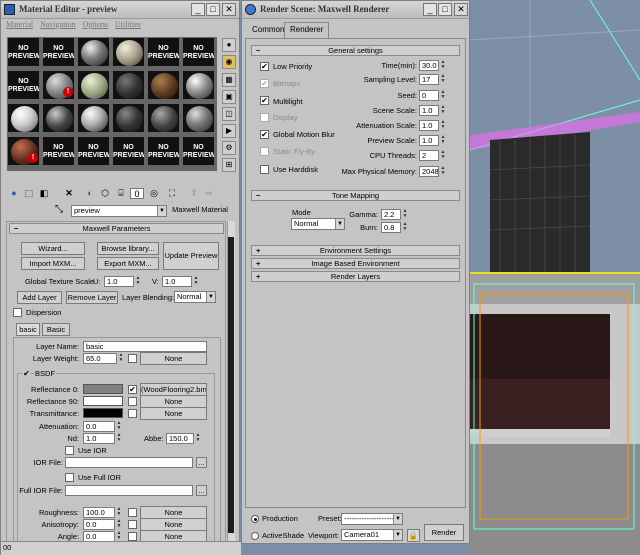 Image resolution: width=640 pixels, height=555 pixels. What do you see at coordinates (268, 30) in the screenshot?
I see `tab-common: Common` at bounding box center [268, 30].